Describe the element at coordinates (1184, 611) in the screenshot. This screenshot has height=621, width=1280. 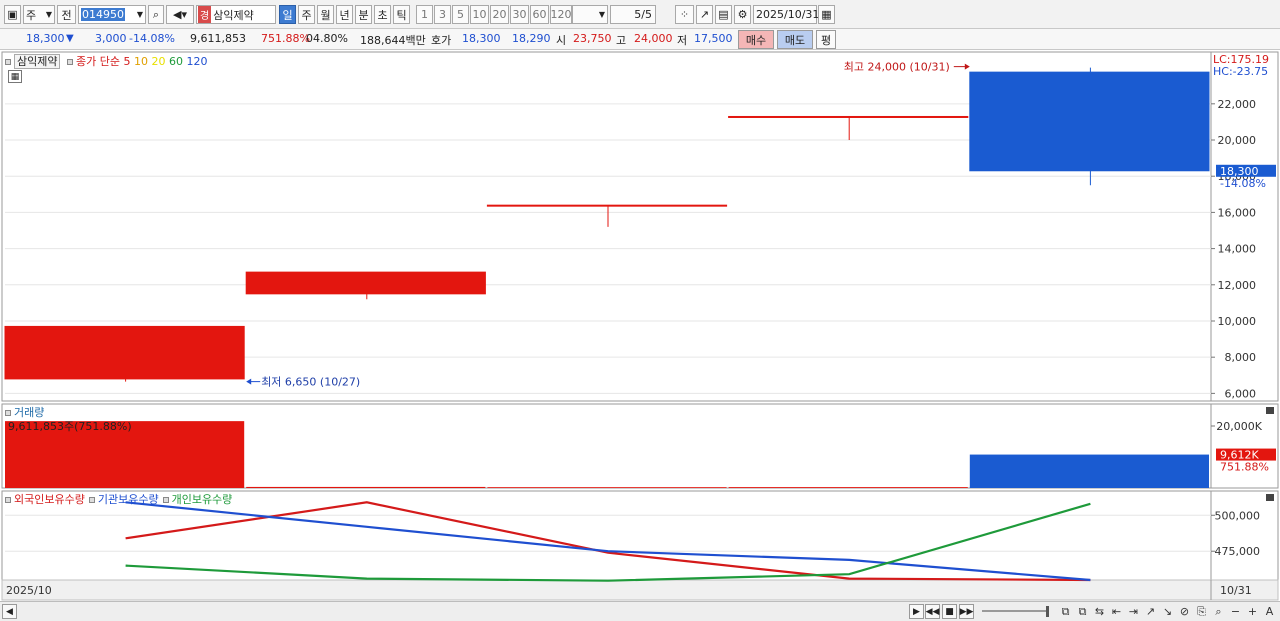
I see `erase-icon: ⊘` at that location.